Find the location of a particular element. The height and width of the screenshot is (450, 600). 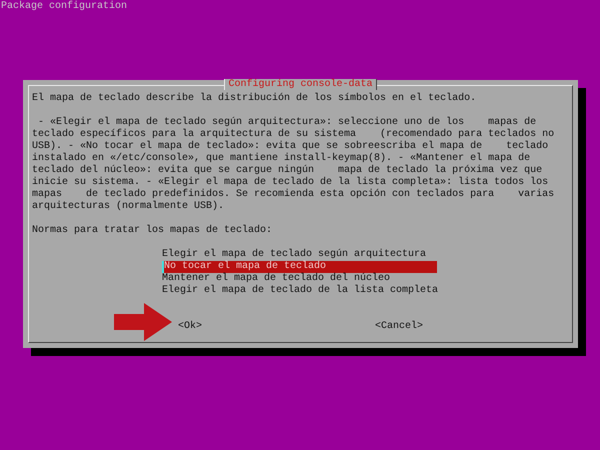

option-item: Mantener el mapa de teclado del núcleo is located at coordinates (299, 279).